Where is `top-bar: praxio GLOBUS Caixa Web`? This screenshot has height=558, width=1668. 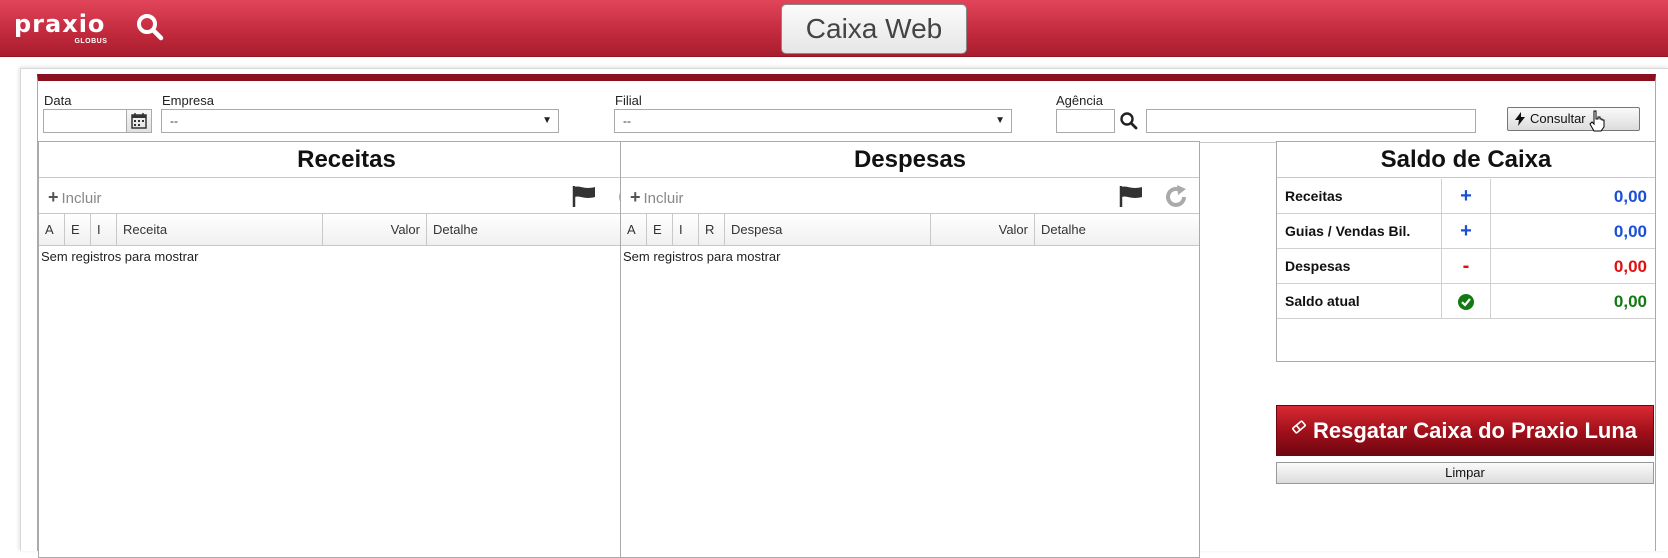 top-bar: praxio GLOBUS Caixa Web is located at coordinates (834, 28).